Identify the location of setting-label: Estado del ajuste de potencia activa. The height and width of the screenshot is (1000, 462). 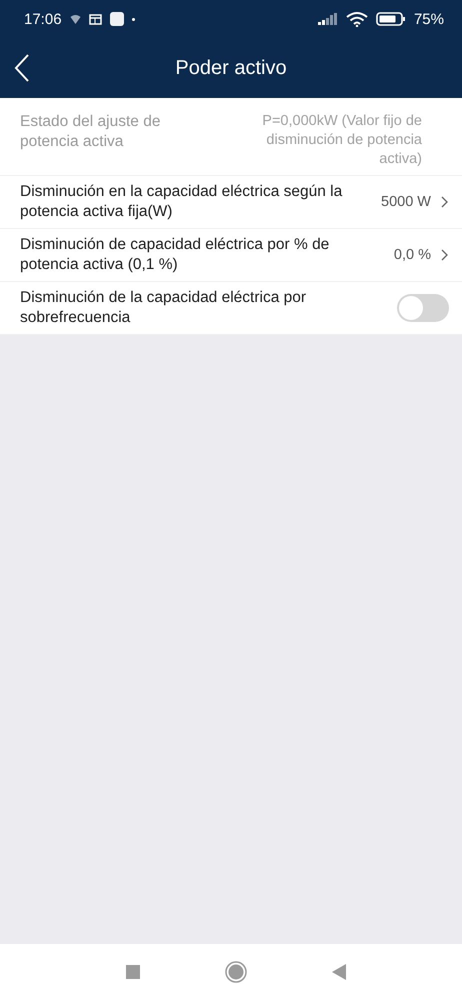
(91, 132).